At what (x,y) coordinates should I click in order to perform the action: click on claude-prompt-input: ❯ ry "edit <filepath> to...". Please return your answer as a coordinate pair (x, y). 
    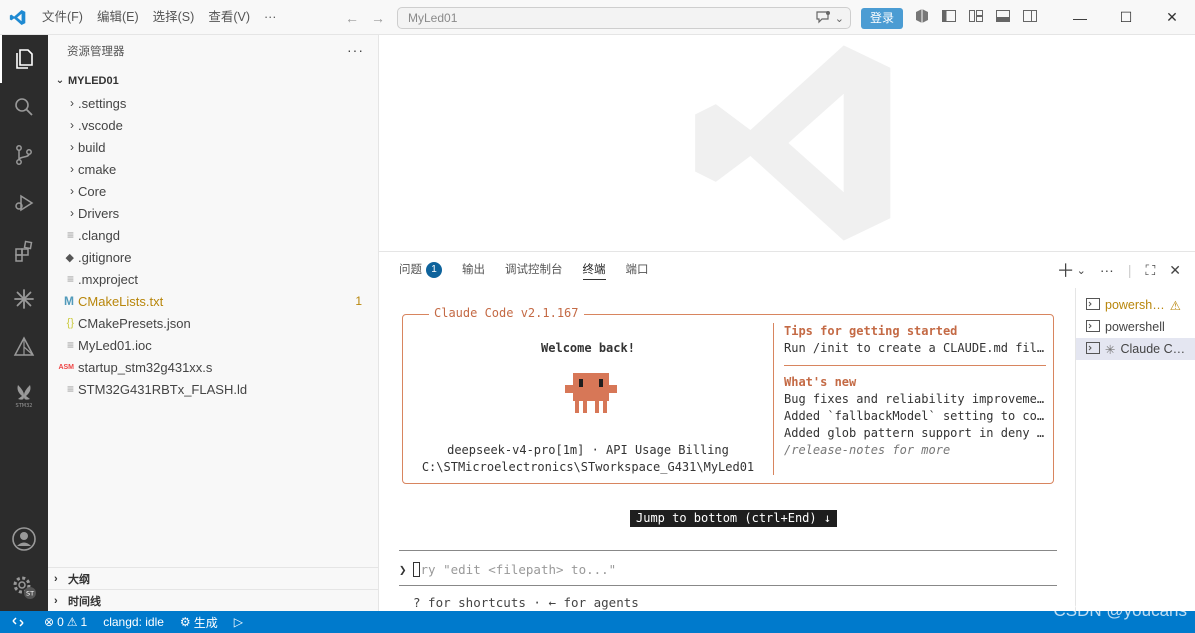
    Looking at the image, I should click on (507, 569).